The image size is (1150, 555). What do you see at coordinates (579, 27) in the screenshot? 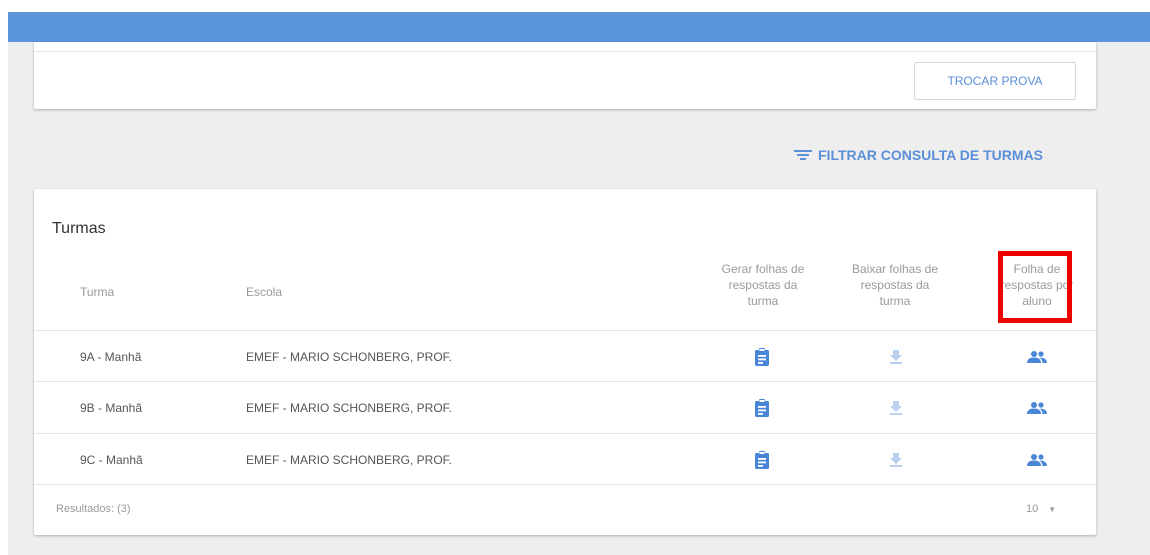
I see `top-app-bar` at bounding box center [579, 27].